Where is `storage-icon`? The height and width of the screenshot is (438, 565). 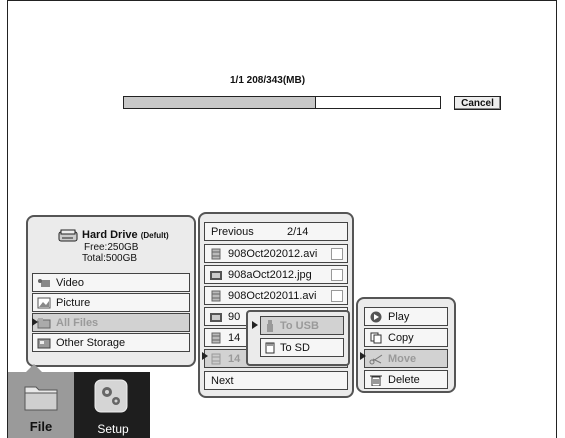 storage-icon is located at coordinates (44, 343).